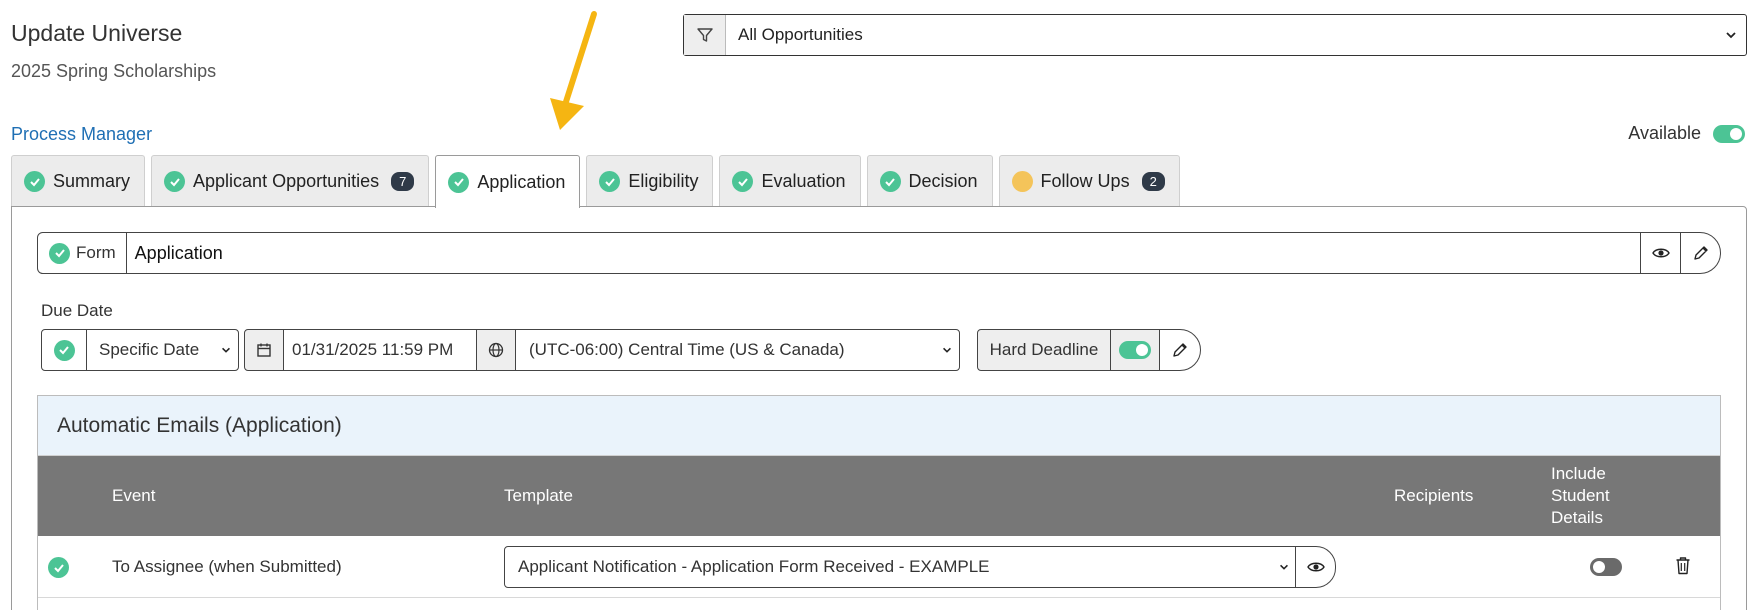  What do you see at coordinates (134, 495) in the screenshot?
I see `column-event: Event` at bounding box center [134, 495].